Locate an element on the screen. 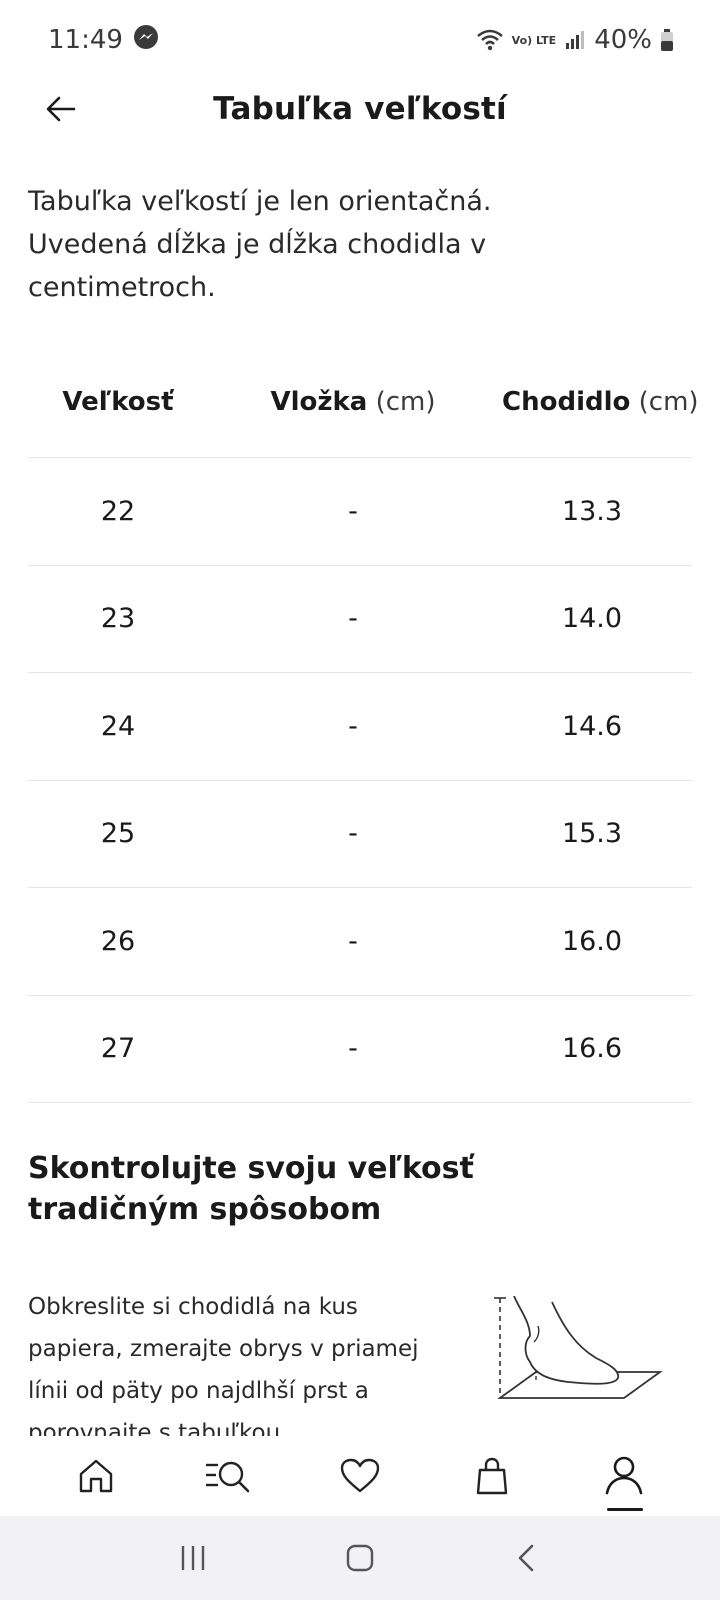  table-row: 26 - 16.0 is located at coordinates (360, 942).